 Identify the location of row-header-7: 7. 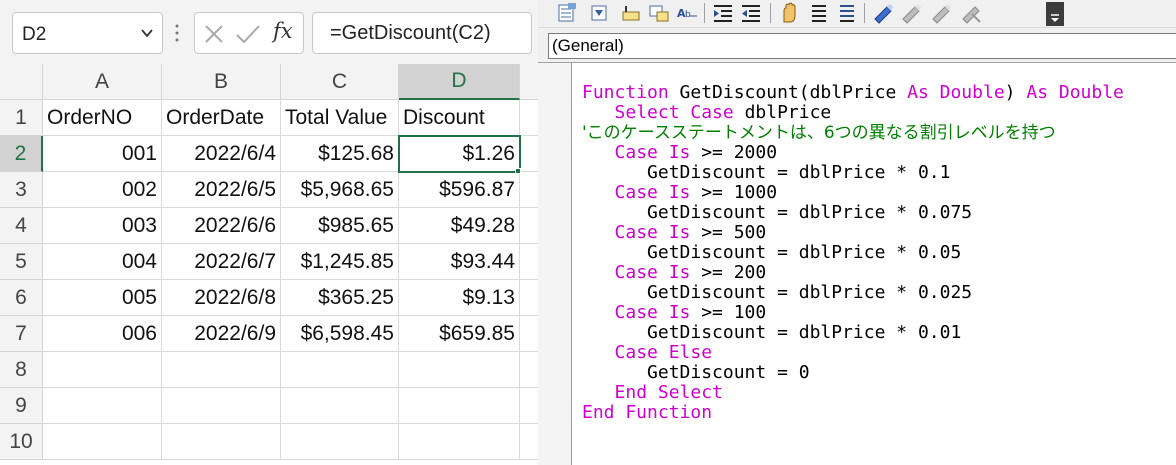
(21, 334).